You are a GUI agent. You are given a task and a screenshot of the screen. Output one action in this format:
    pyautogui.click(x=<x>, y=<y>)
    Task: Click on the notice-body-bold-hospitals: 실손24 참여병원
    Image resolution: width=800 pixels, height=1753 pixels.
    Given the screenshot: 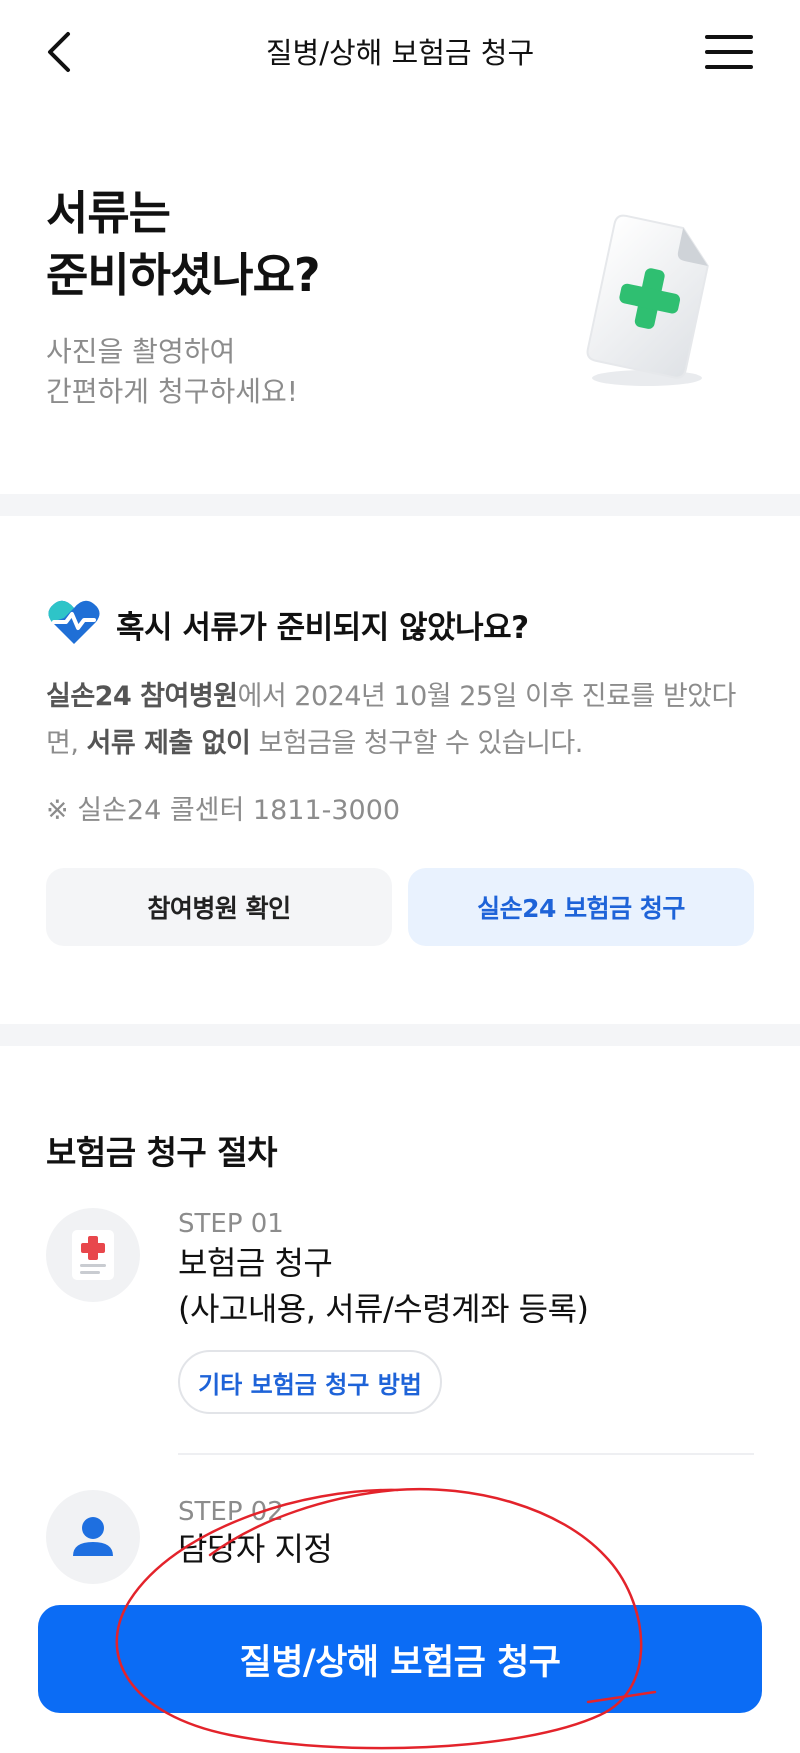 What is the action you would take?
    pyautogui.click(x=142, y=696)
    